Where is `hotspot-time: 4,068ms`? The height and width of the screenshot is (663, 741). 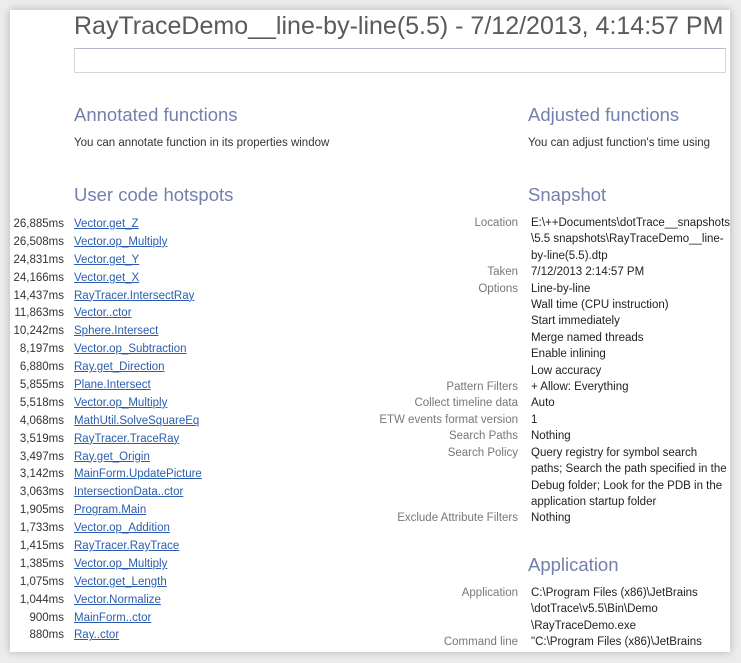
hotspot-time: 4,068ms is located at coordinates (41, 420).